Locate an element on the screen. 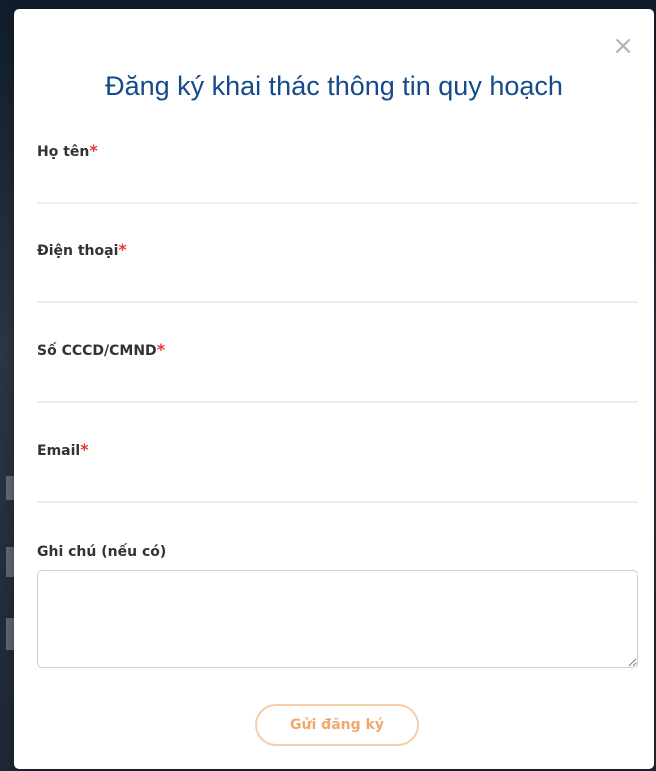  note-label: Ghi chú (nếu có) is located at coordinates (102, 552).